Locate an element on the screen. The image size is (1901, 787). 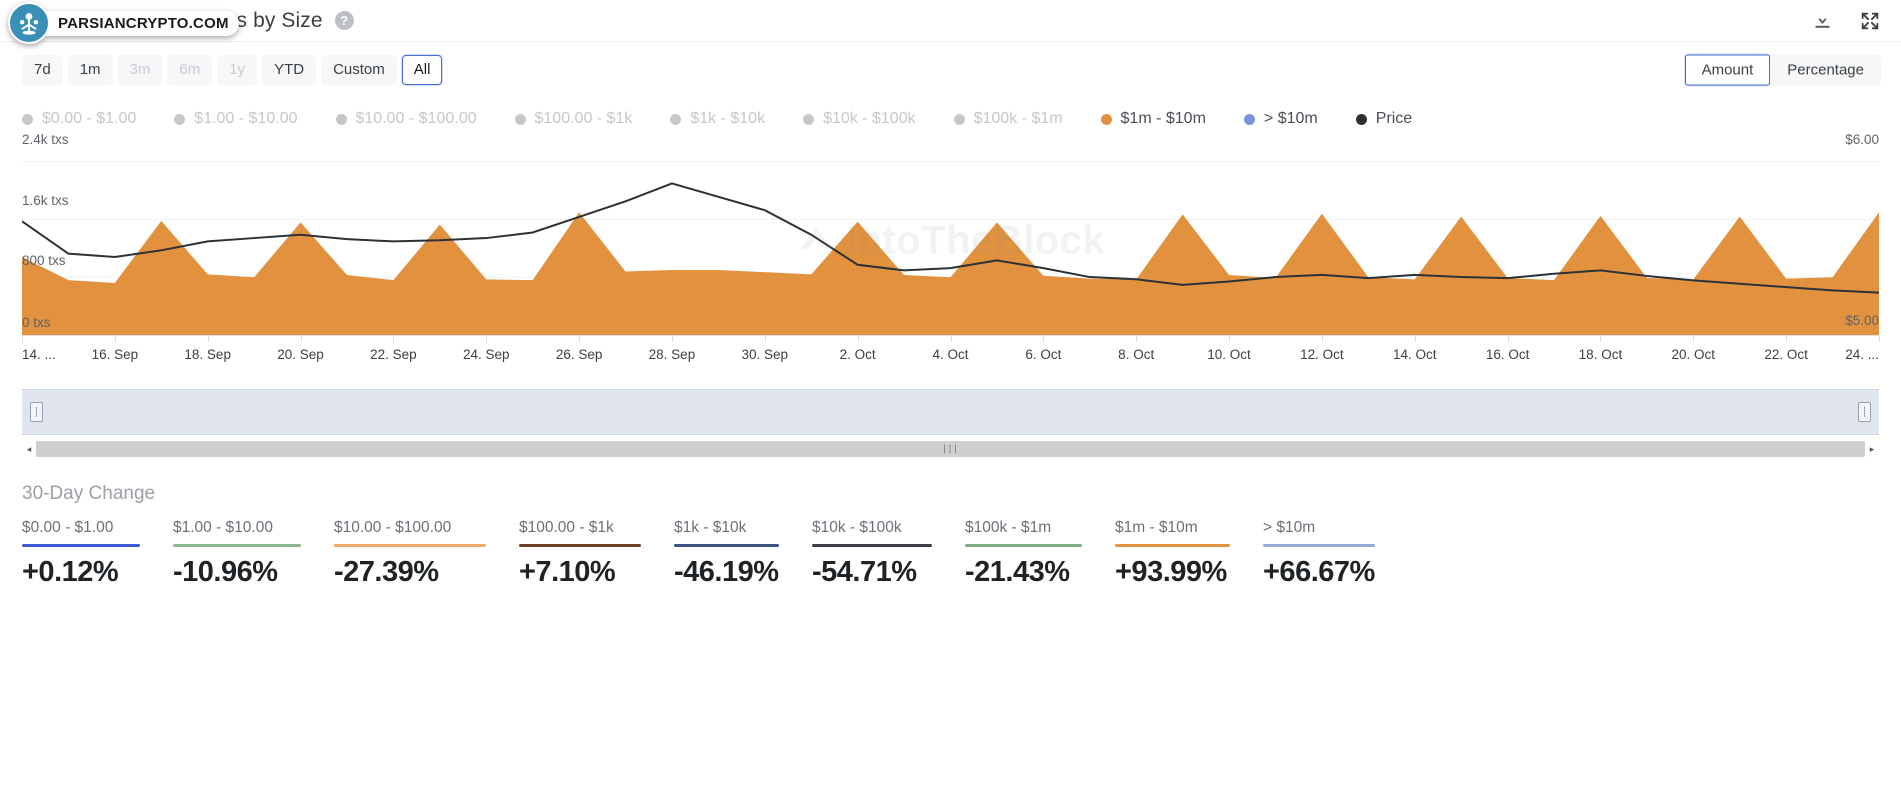
x-axis-label: 20. Oct is located at coordinates (1693, 354).